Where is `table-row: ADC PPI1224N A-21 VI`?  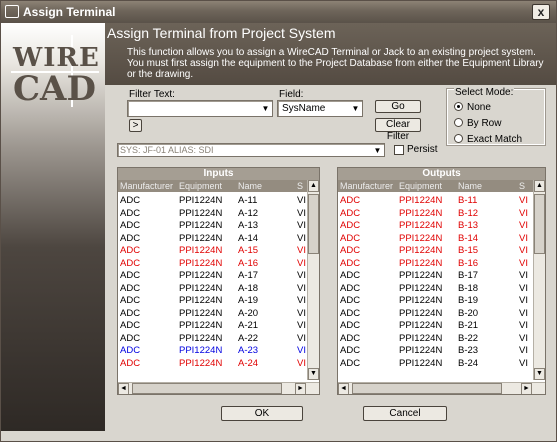 table-row: ADC PPI1224N A-21 VI is located at coordinates (213, 325).